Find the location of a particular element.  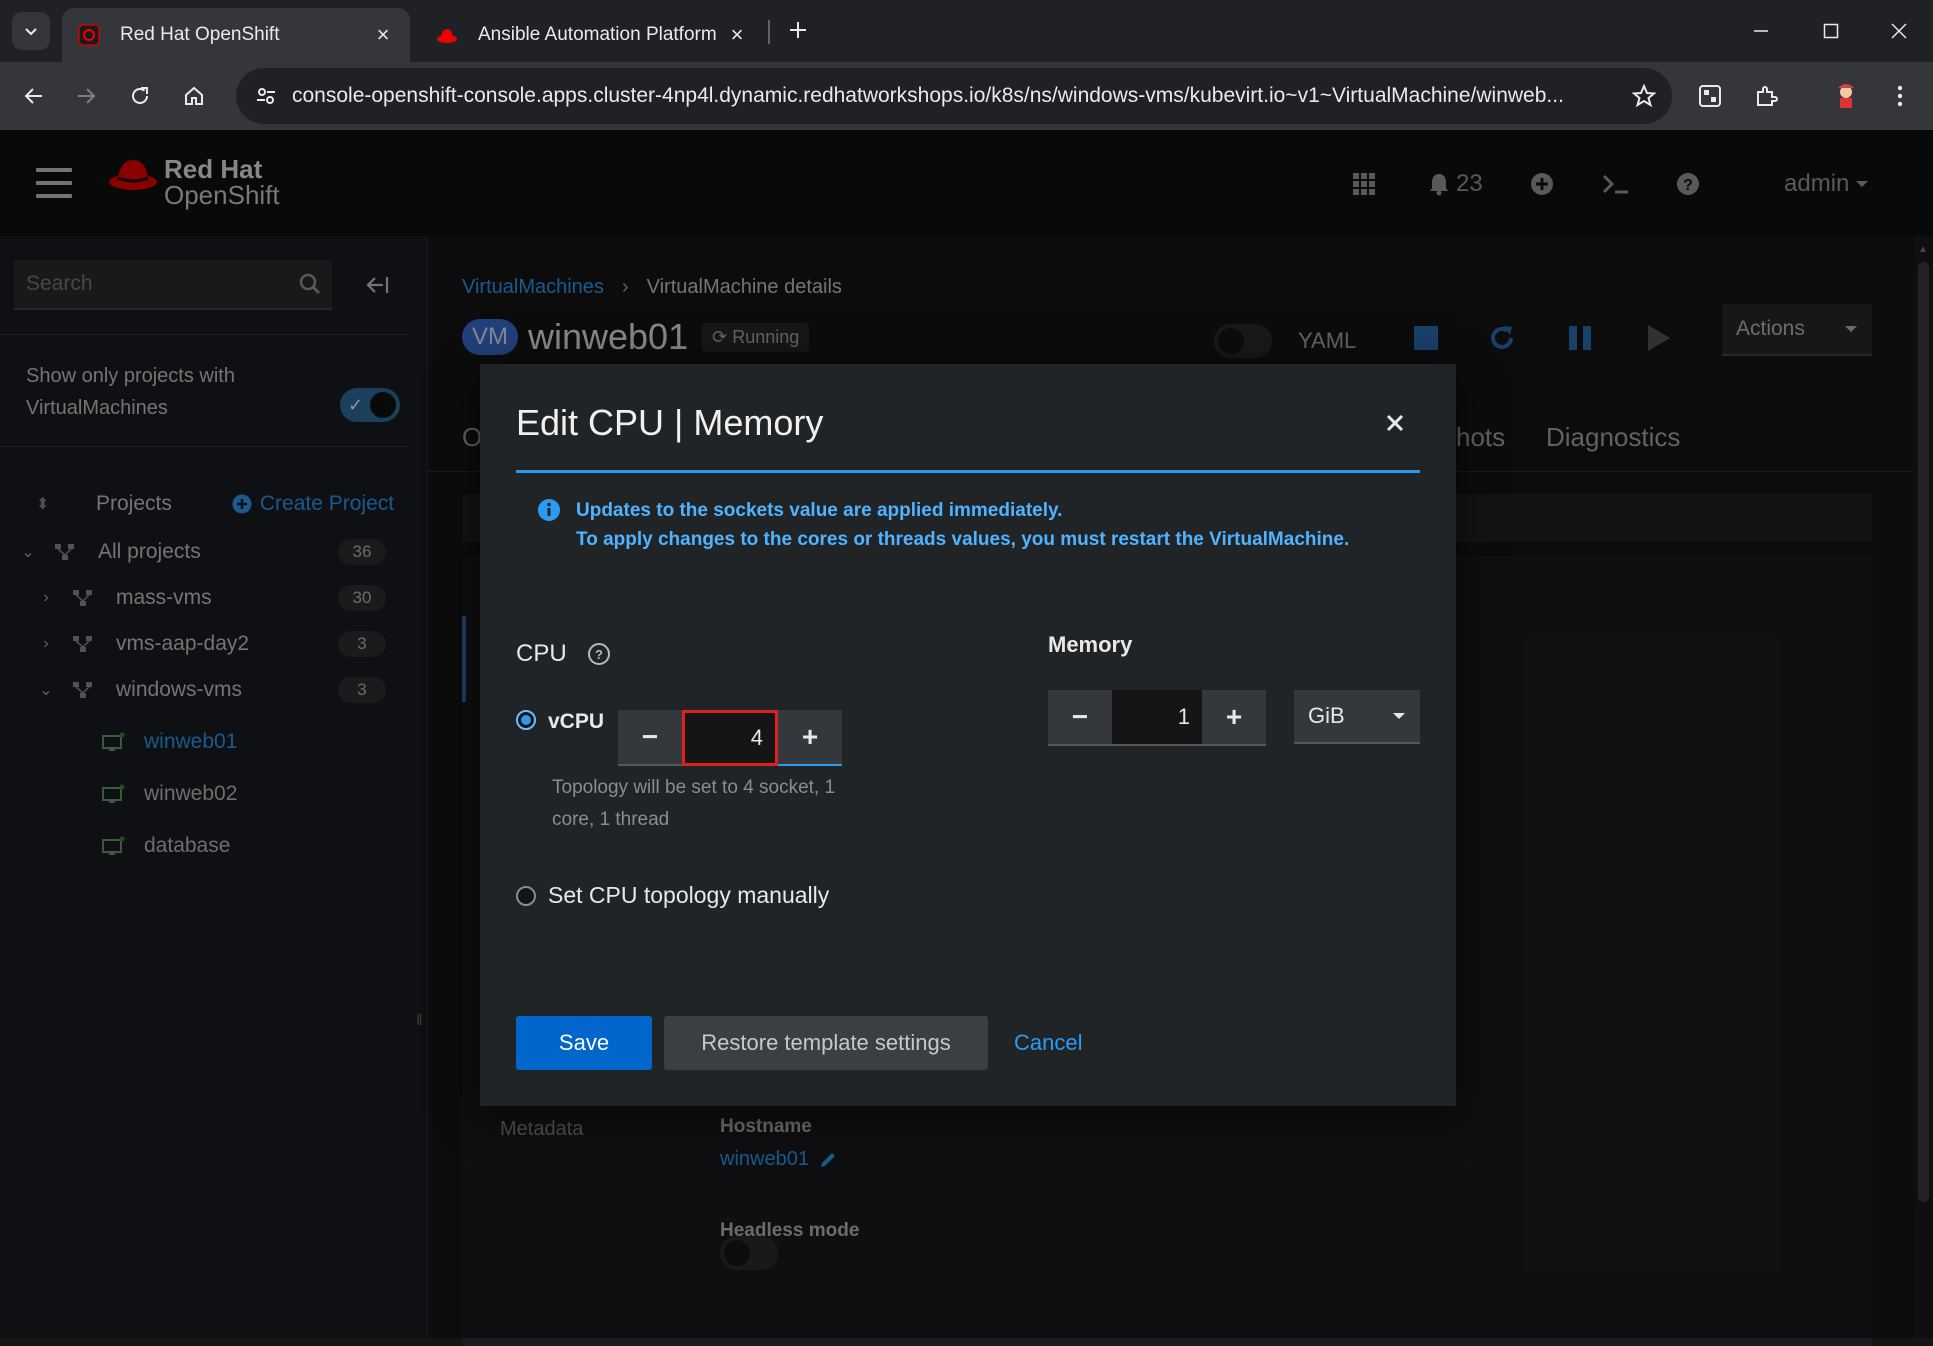

cpu-section-label: CPU ? is located at coordinates (563, 654).